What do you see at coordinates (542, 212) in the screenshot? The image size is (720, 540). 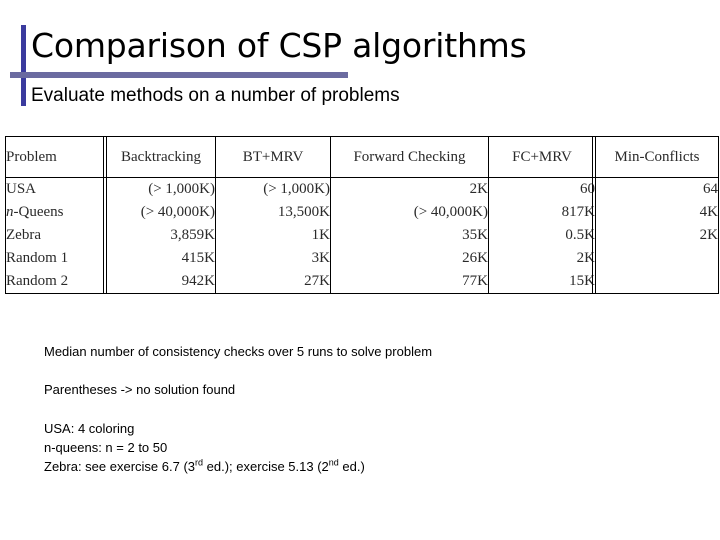 I see `cell-fc-mrv: 817K` at bounding box center [542, 212].